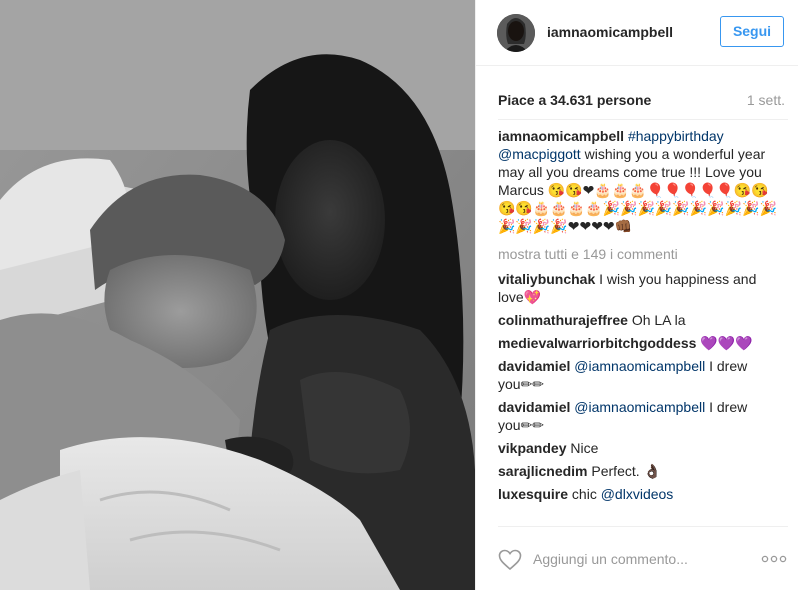  Describe the element at coordinates (639, 448) in the screenshot. I see `comment-item: vikpandey Nice` at that location.